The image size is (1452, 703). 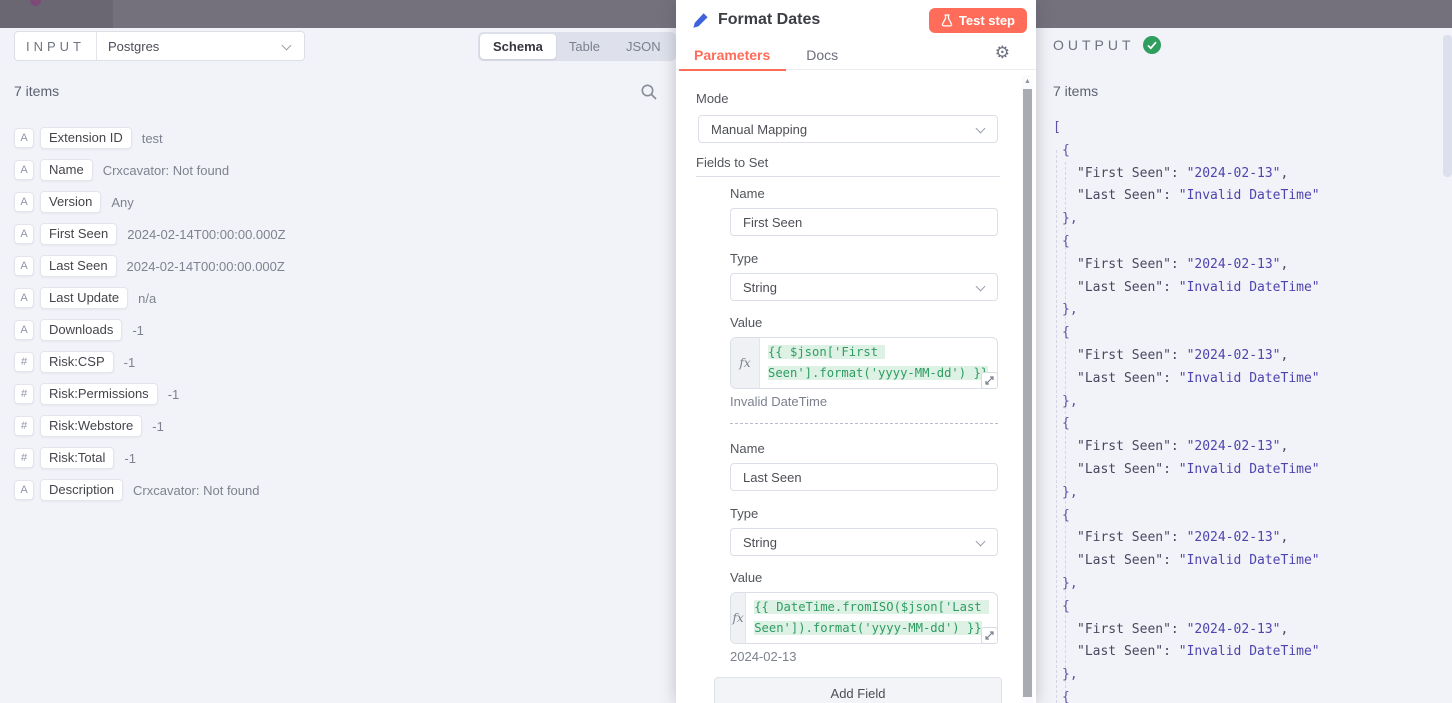 What do you see at coordinates (643, 46) in the screenshot?
I see `tab-json: JSON` at bounding box center [643, 46].